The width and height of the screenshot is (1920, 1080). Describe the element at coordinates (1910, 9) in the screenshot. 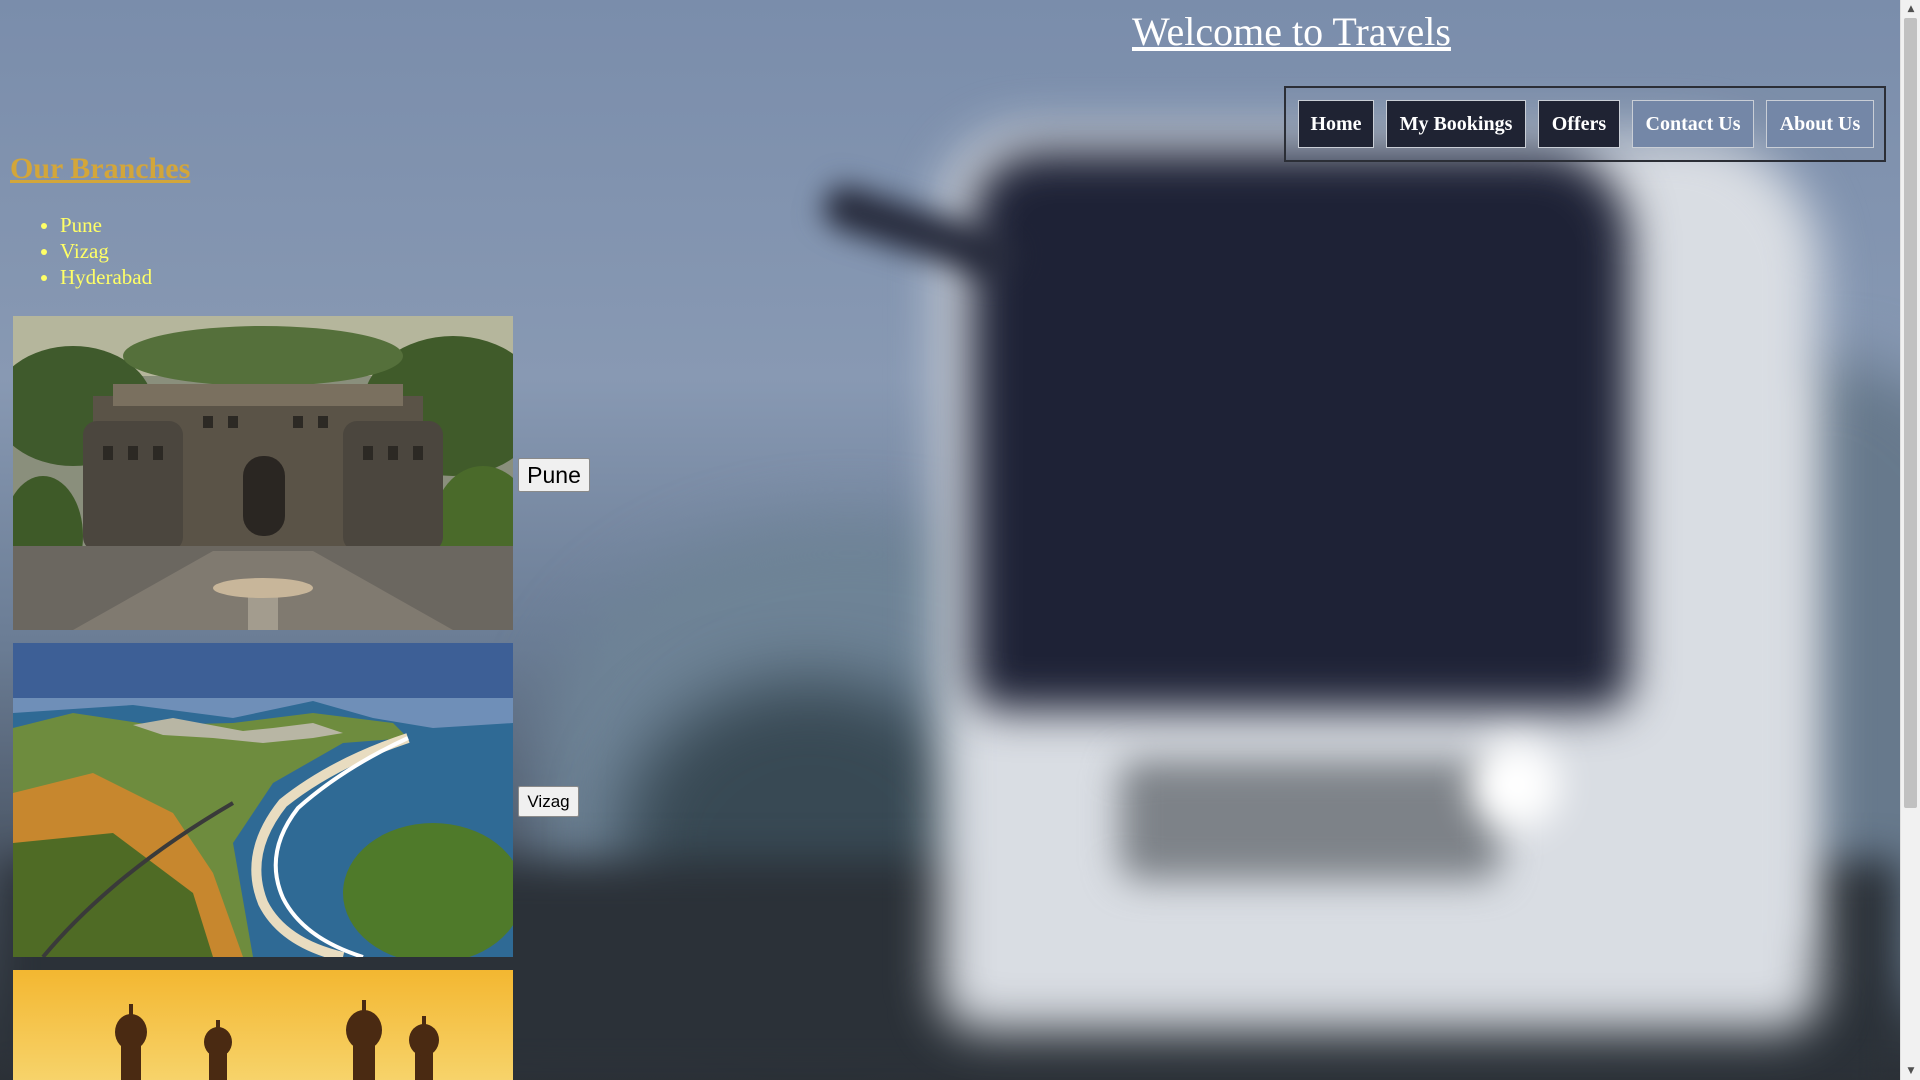

I see `scroll-up-arrow-icon: ▲` at that location.